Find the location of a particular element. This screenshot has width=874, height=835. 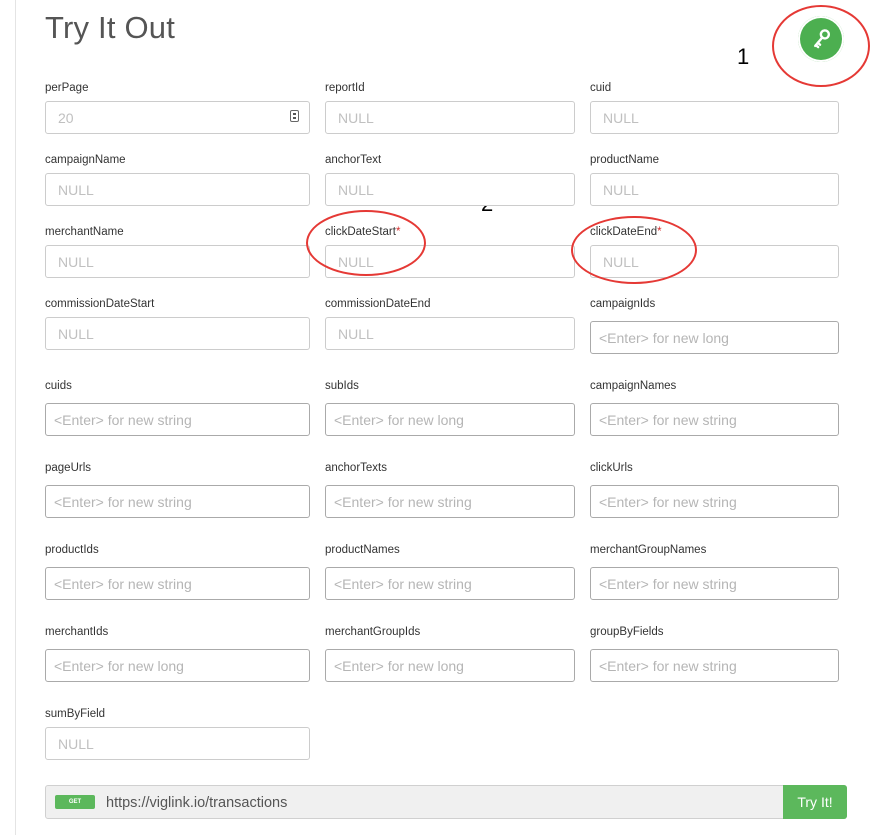

field-label-sumByField: sumByField is located at coordinates (75, 714).